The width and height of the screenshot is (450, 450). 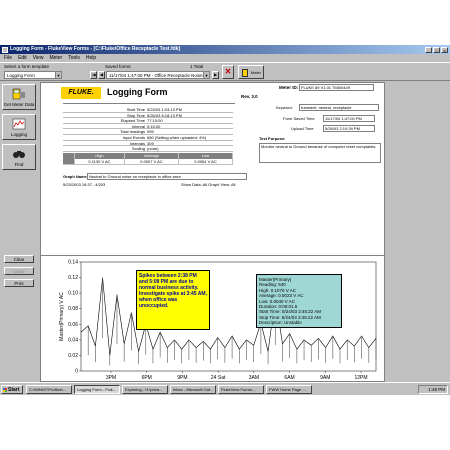 I want to click on info-key: Scaling, so click(x=138, y=149).